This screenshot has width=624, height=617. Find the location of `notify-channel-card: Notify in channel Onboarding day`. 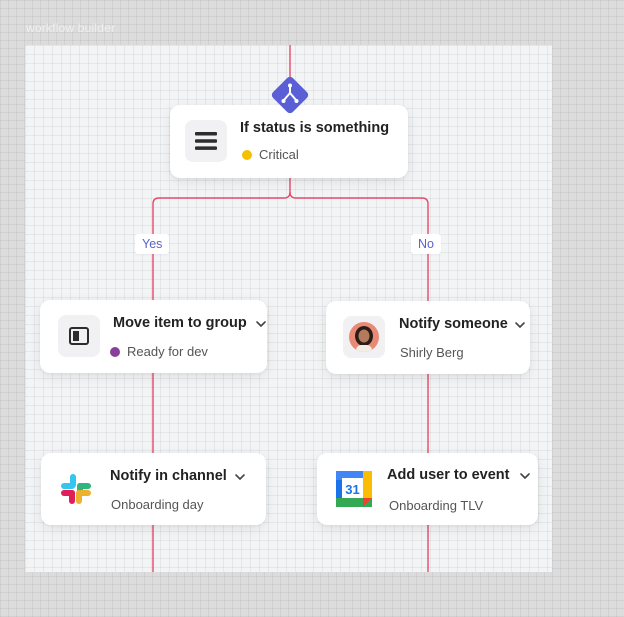

notify-channel-card: Notify in channel Onboarding day is located at coordinates (153, 489).